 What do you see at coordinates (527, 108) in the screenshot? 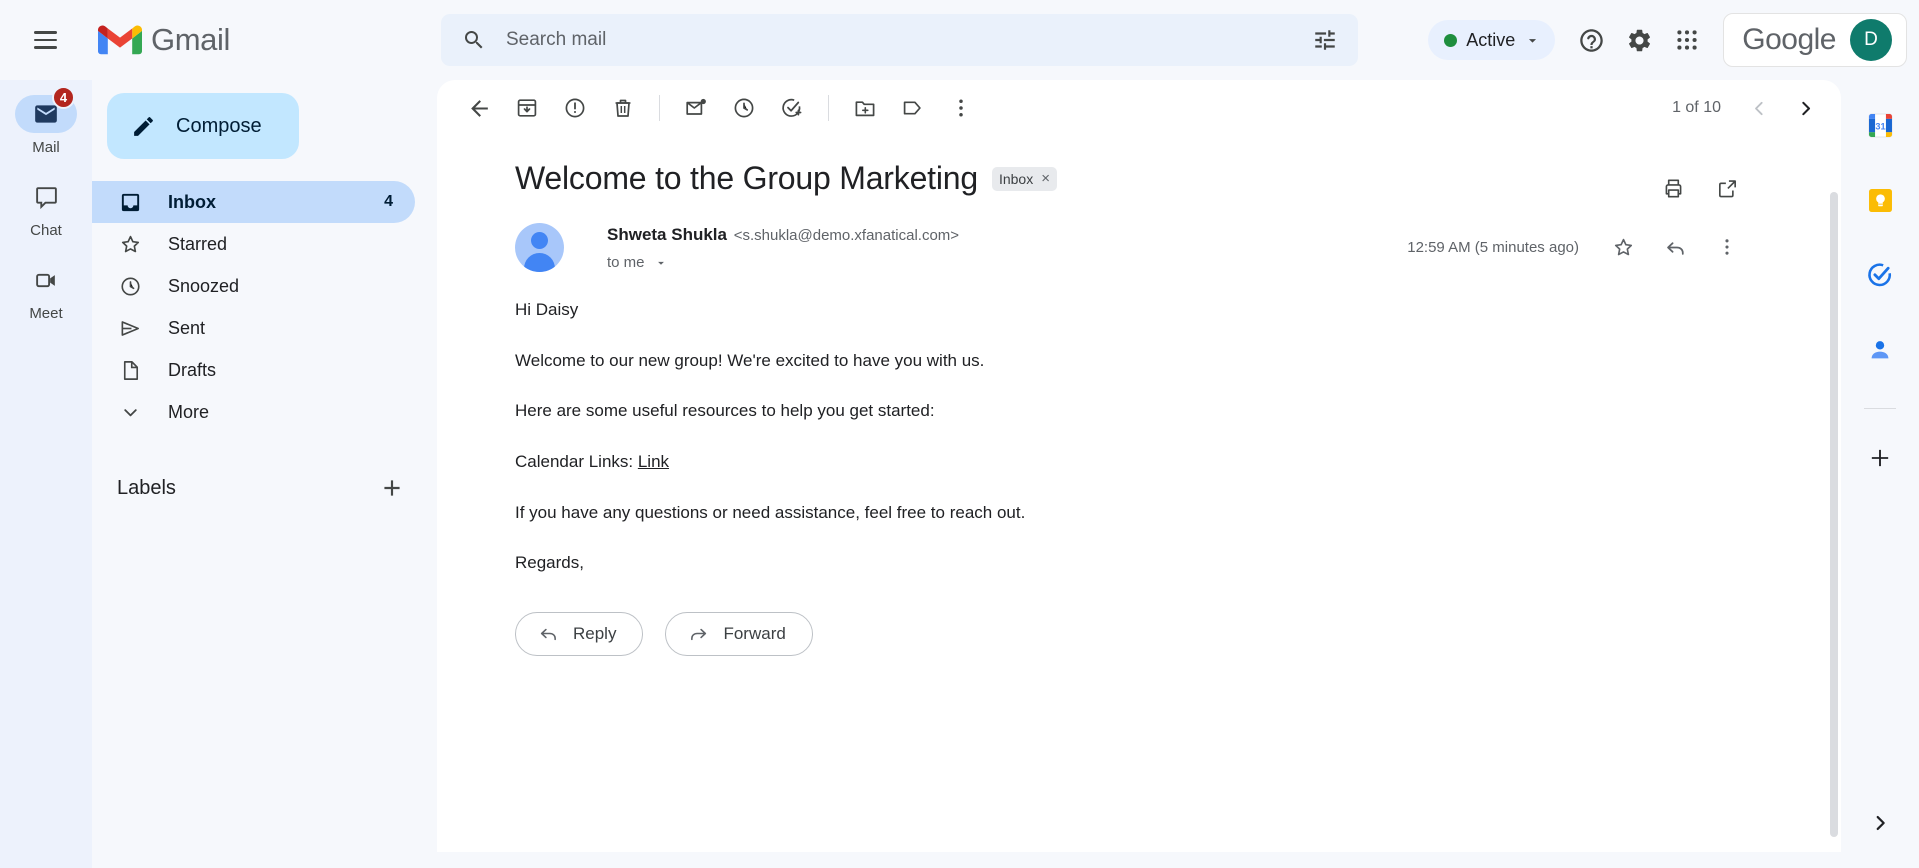
I see `archive-icon` at bounding box center [527, 108].